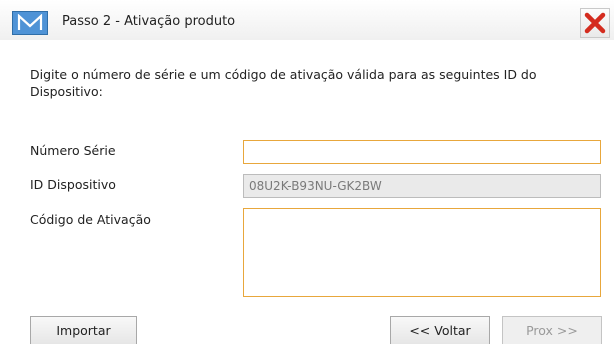 The width and height of the screenshot is (614, 345). I want to click on close-icon, so click(595, 23).